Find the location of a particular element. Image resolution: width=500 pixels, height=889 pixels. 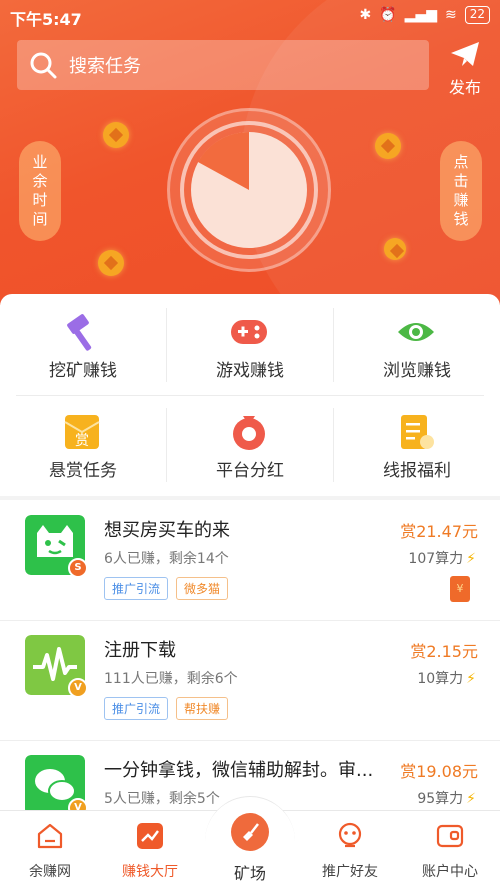

tab-hall: 赚钱大厅 is located at coordinates (150, 850).